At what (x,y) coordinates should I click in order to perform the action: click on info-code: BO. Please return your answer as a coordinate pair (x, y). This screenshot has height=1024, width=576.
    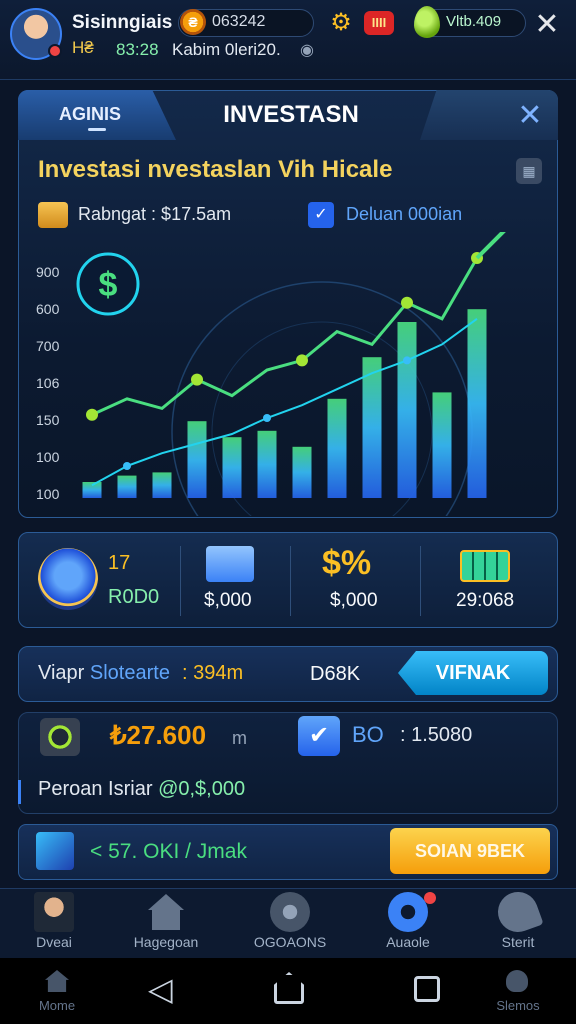
    Looking at the image, I should click on (368, 734).